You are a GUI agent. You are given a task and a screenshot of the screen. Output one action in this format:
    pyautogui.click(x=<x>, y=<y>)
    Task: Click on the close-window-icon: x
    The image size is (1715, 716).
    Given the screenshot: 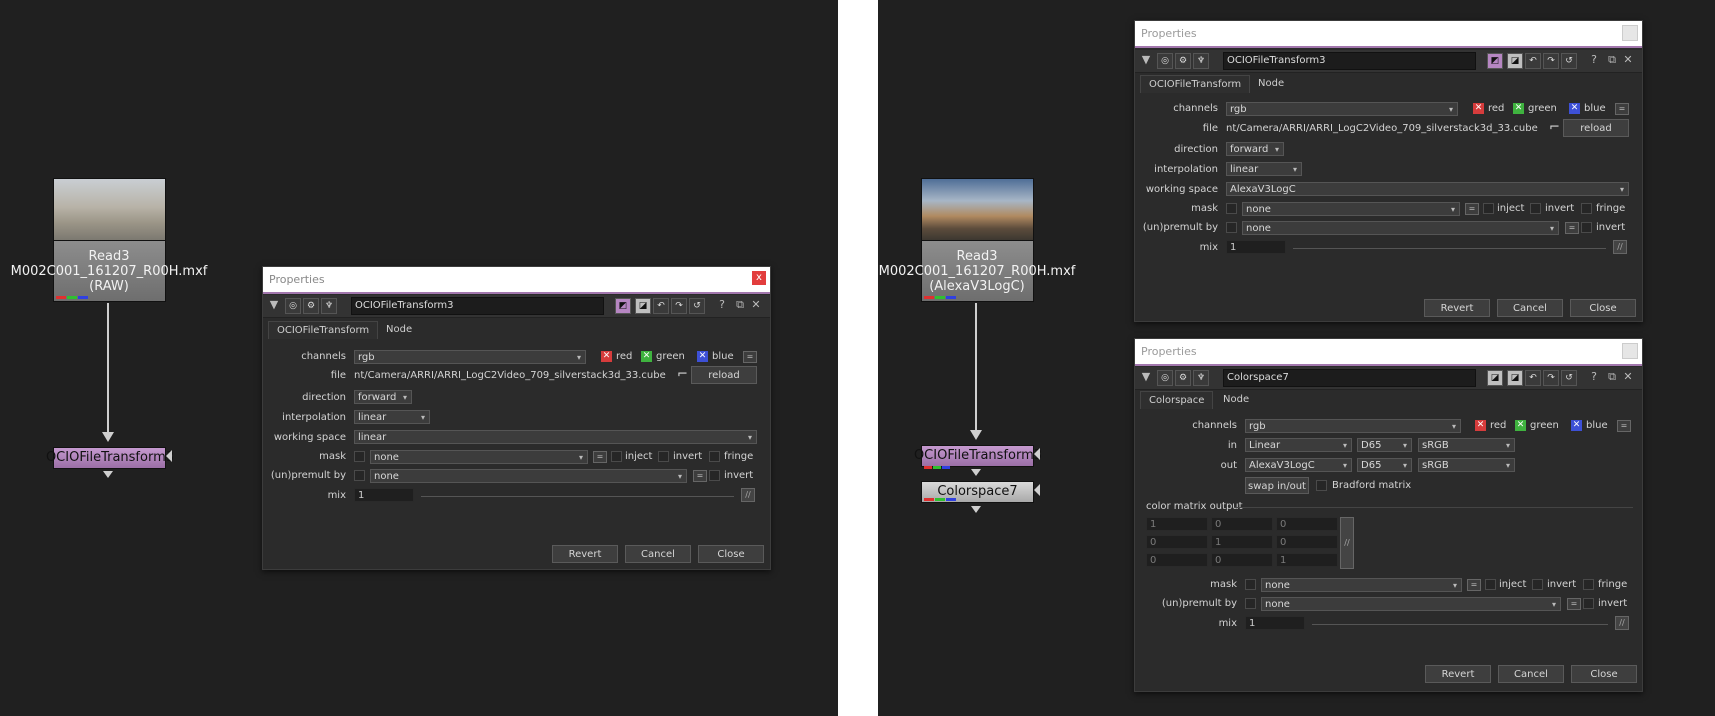 What is the action you would take?
    pyautogui.click(x=759, y=278)
    